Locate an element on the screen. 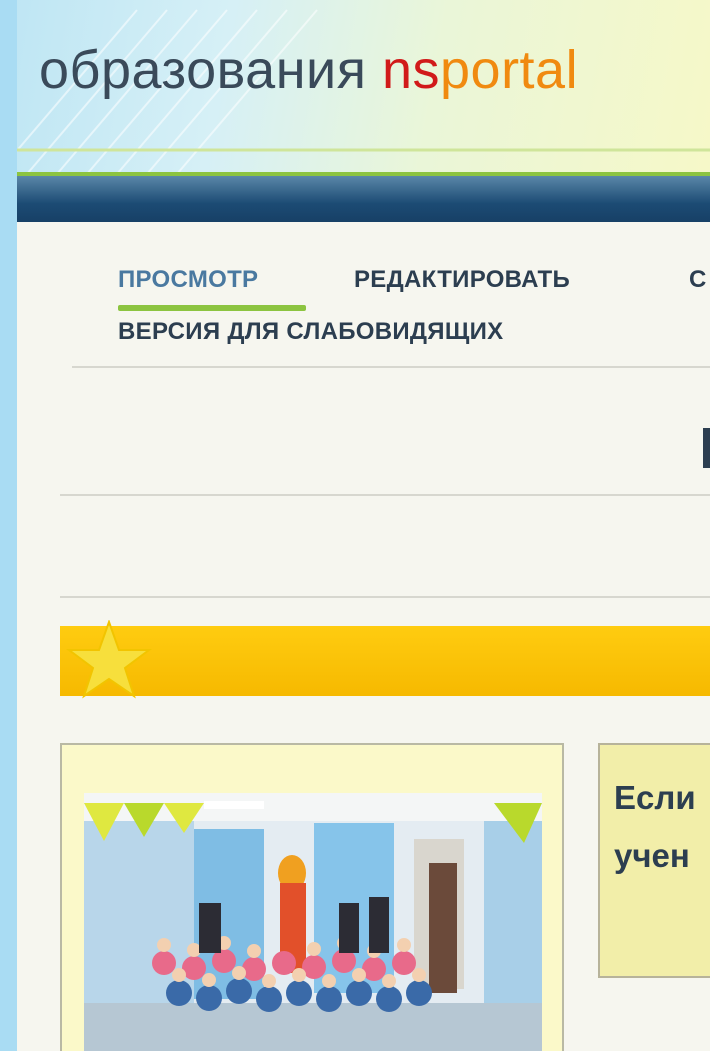  page-heading-fragment is located at coordinates (706, 448).